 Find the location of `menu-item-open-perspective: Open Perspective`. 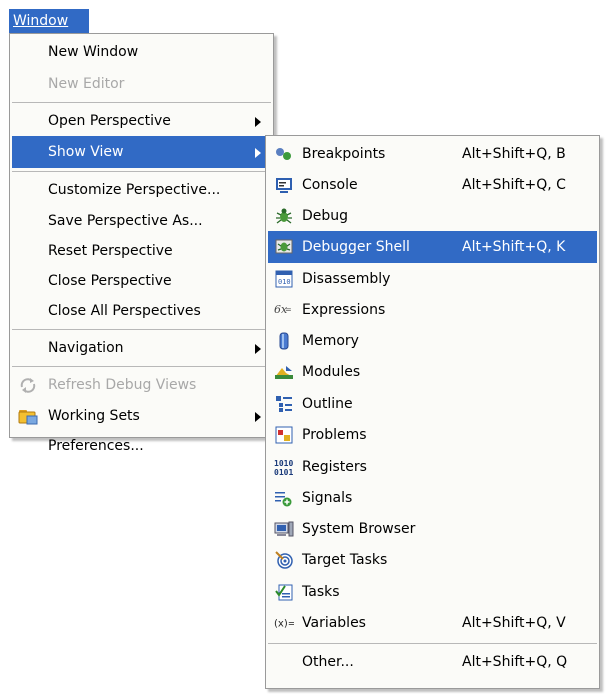

menu-item-open-perspective: Open Perspective is located at coordinates (141, 121).